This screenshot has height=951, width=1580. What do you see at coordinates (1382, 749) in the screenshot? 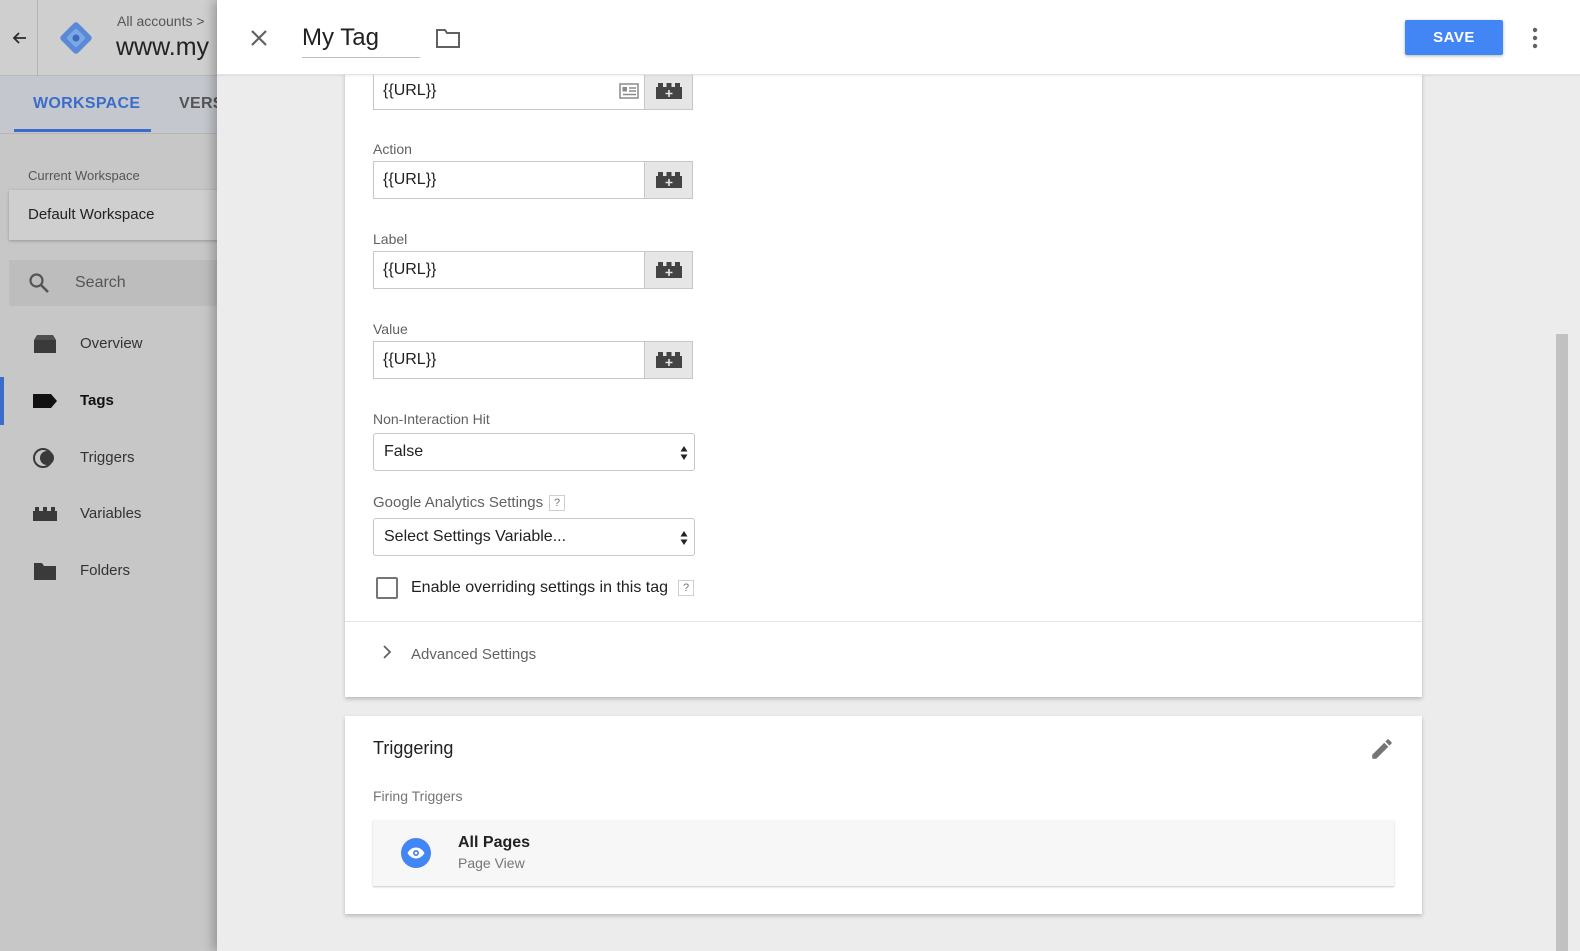
I see `edit-pencil-icon` at bounding box center [1382, 749].